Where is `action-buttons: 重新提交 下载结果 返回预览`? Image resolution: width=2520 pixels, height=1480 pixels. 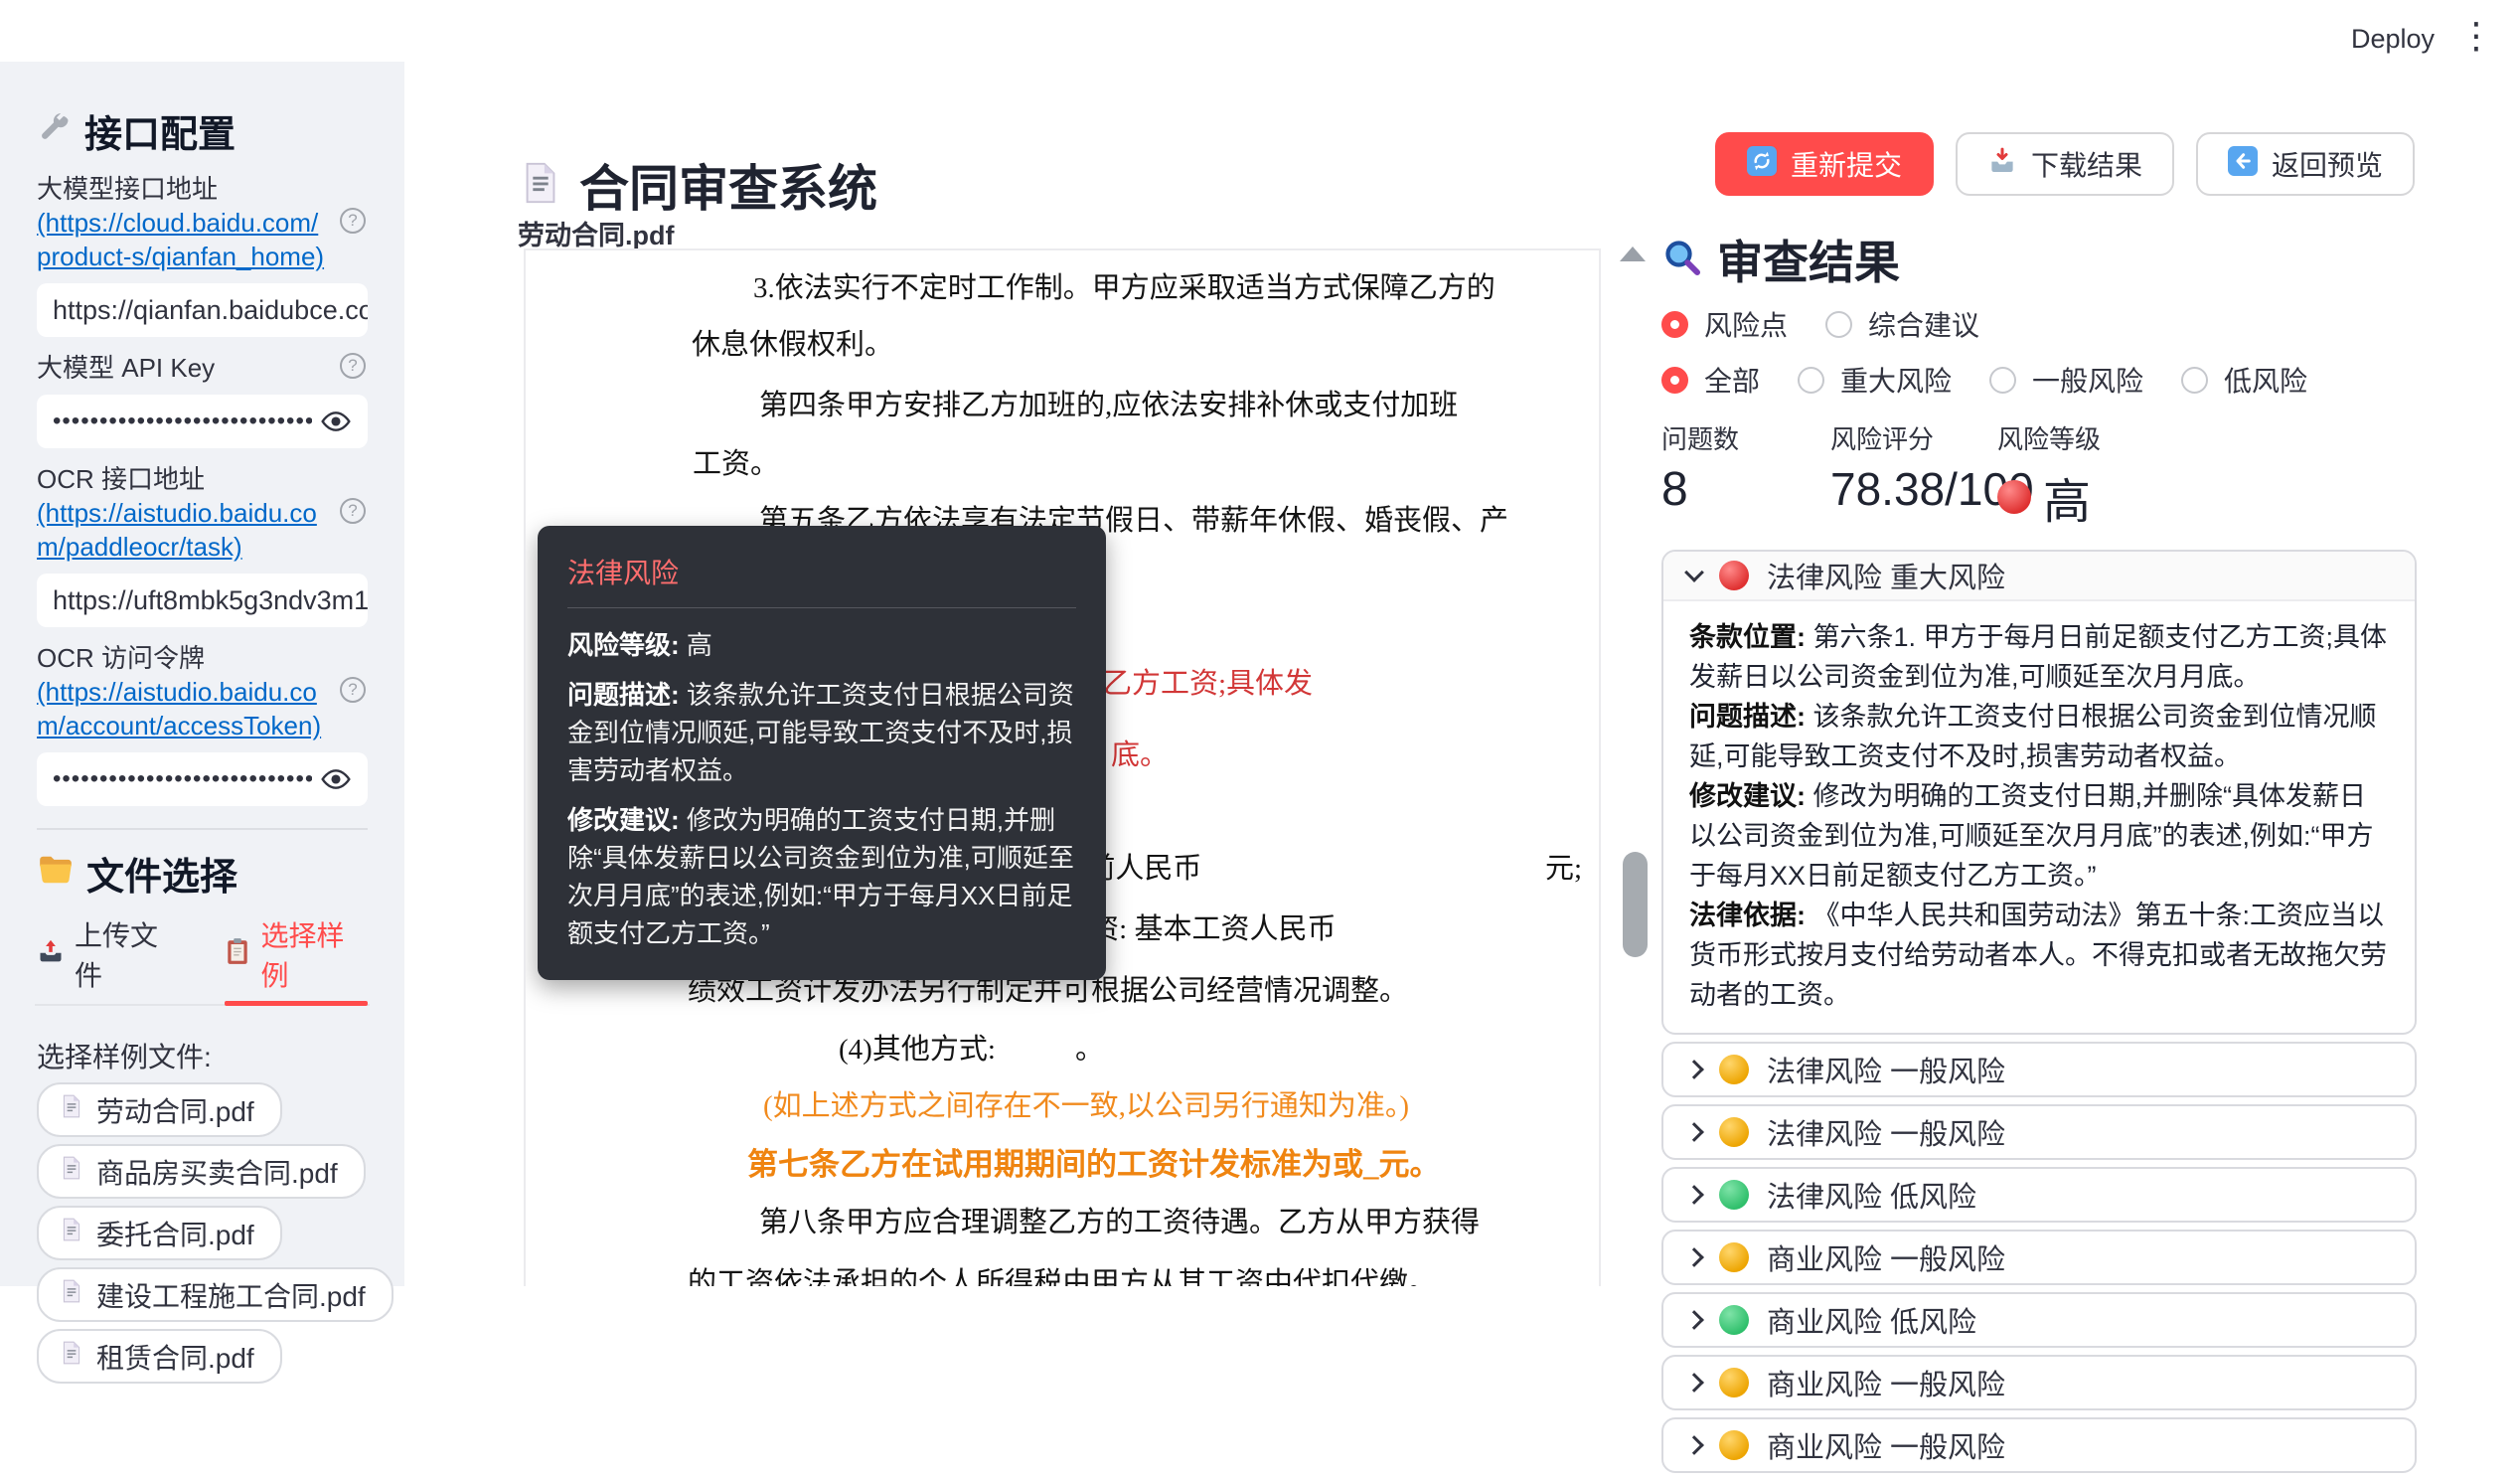 action-buttons: 重新提交 下载结果 返回预览 is located at coordinates (2064, 164).